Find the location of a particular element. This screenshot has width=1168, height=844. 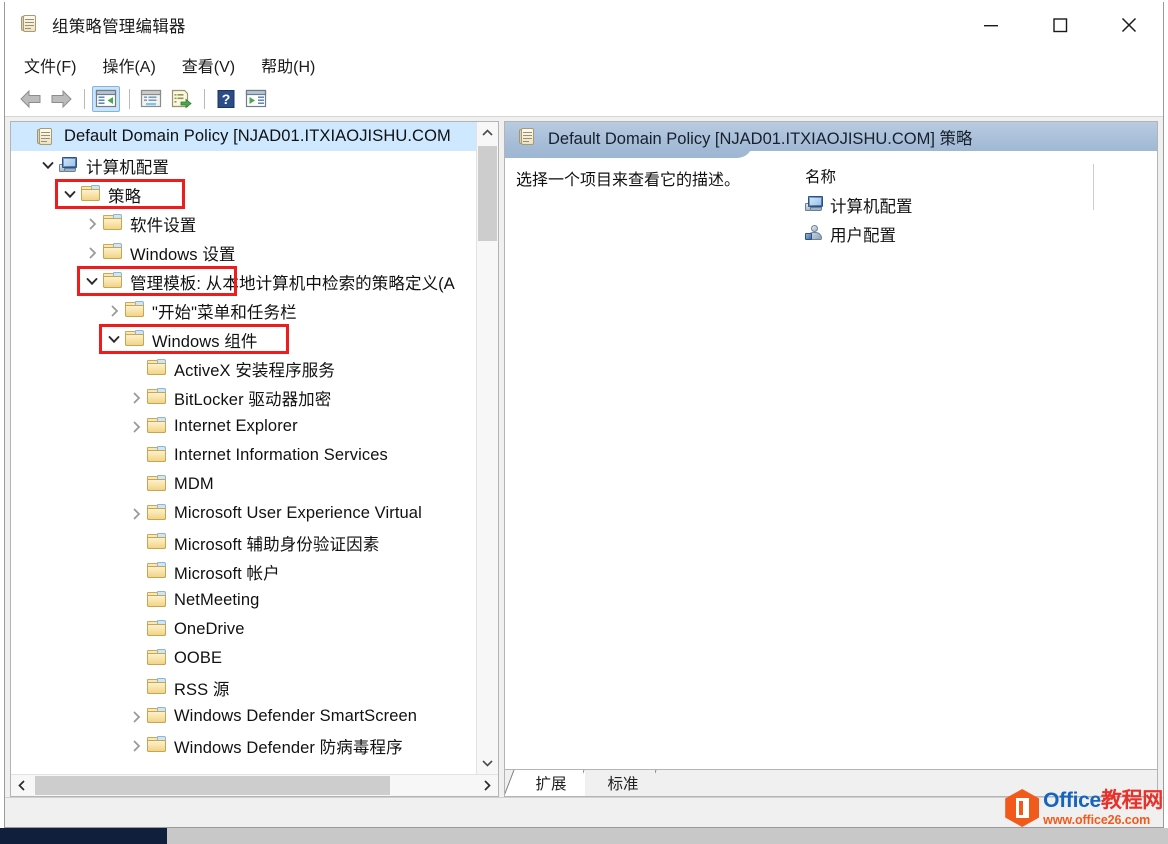

tree-item: Microsoft 帐户 is located at coordinates (243, 571).